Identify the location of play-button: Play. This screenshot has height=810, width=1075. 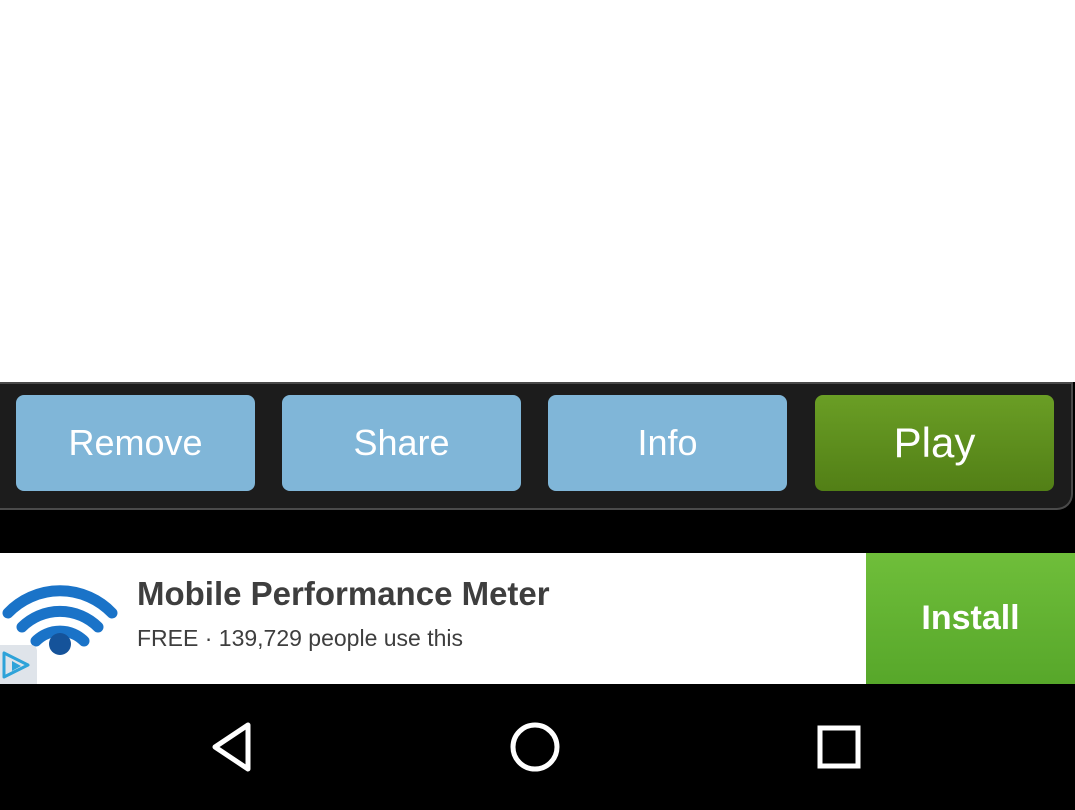
(934, 443).